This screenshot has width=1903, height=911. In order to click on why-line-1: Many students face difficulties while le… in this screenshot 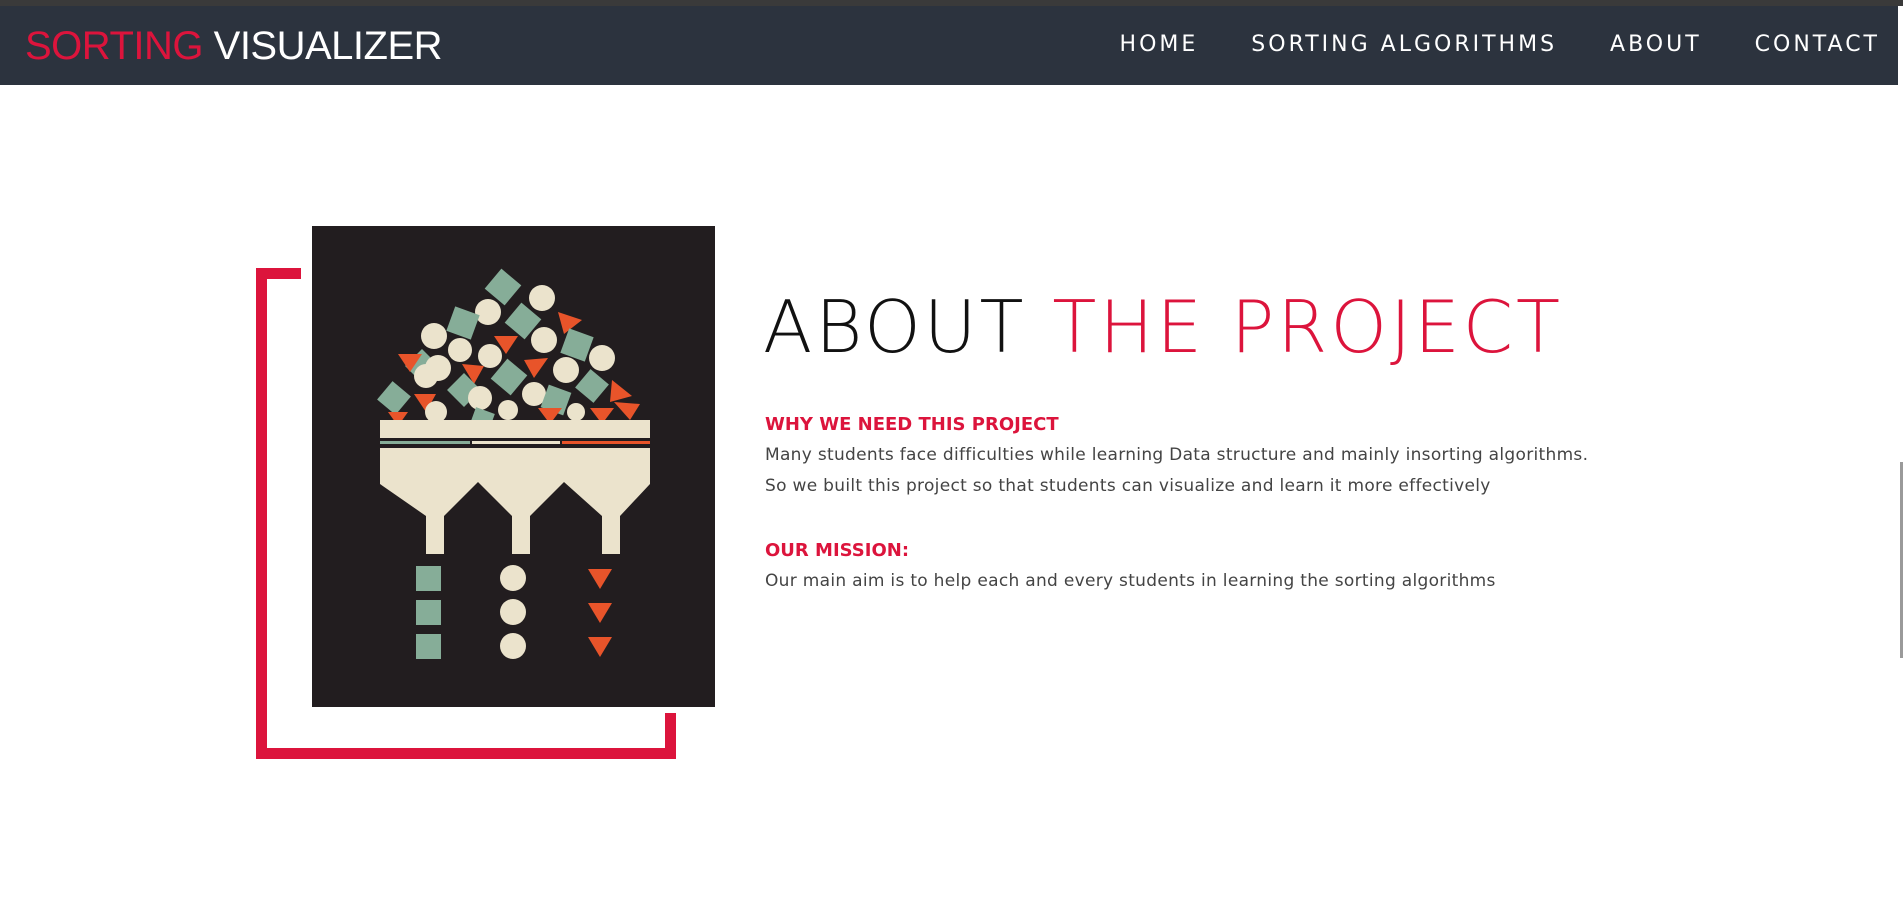, I will do `click(1177, 455)`.